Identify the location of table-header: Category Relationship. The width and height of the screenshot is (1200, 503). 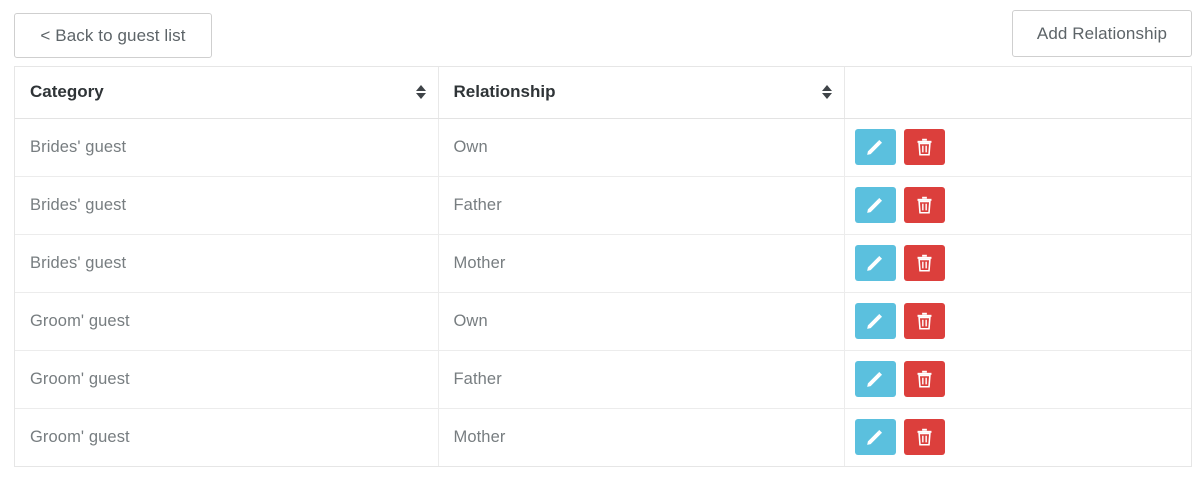
(603, 93).